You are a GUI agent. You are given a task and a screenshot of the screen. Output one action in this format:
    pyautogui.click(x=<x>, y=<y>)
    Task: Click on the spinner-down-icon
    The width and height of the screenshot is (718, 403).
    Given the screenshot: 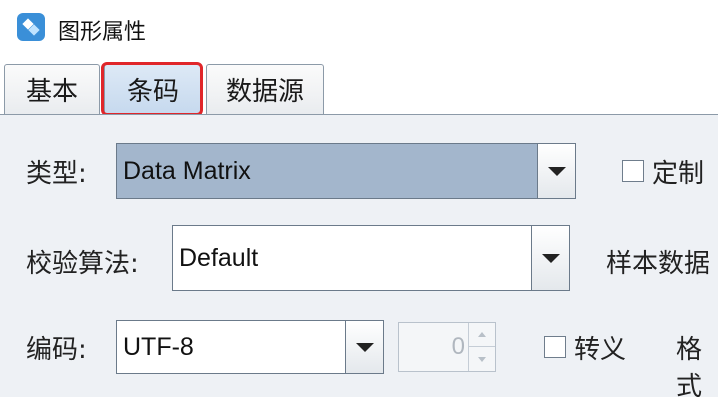 What is the action you would take?
    pyautogui.click(x=482, y=359)
    